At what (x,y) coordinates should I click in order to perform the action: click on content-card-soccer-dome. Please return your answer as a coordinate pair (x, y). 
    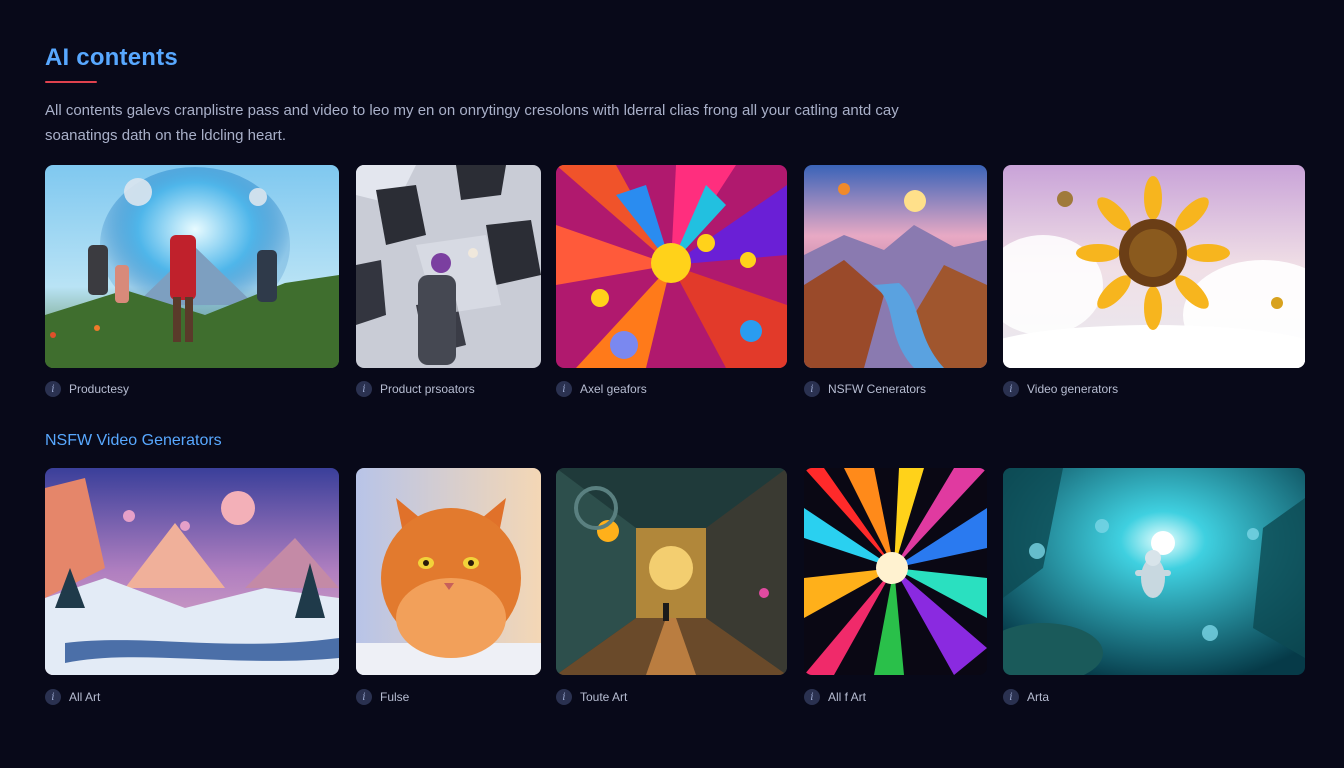
    Looking at the image, I should click on (448, 266).